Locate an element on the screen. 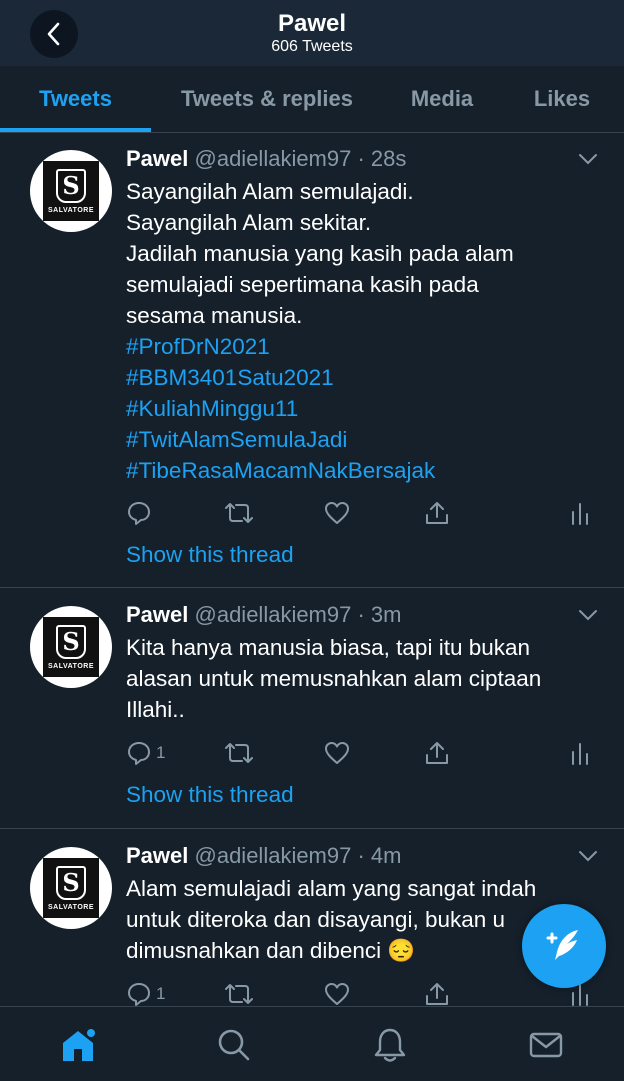 The image size is (624, 1081). nav-notifications is located at coordinates (390, 1045).